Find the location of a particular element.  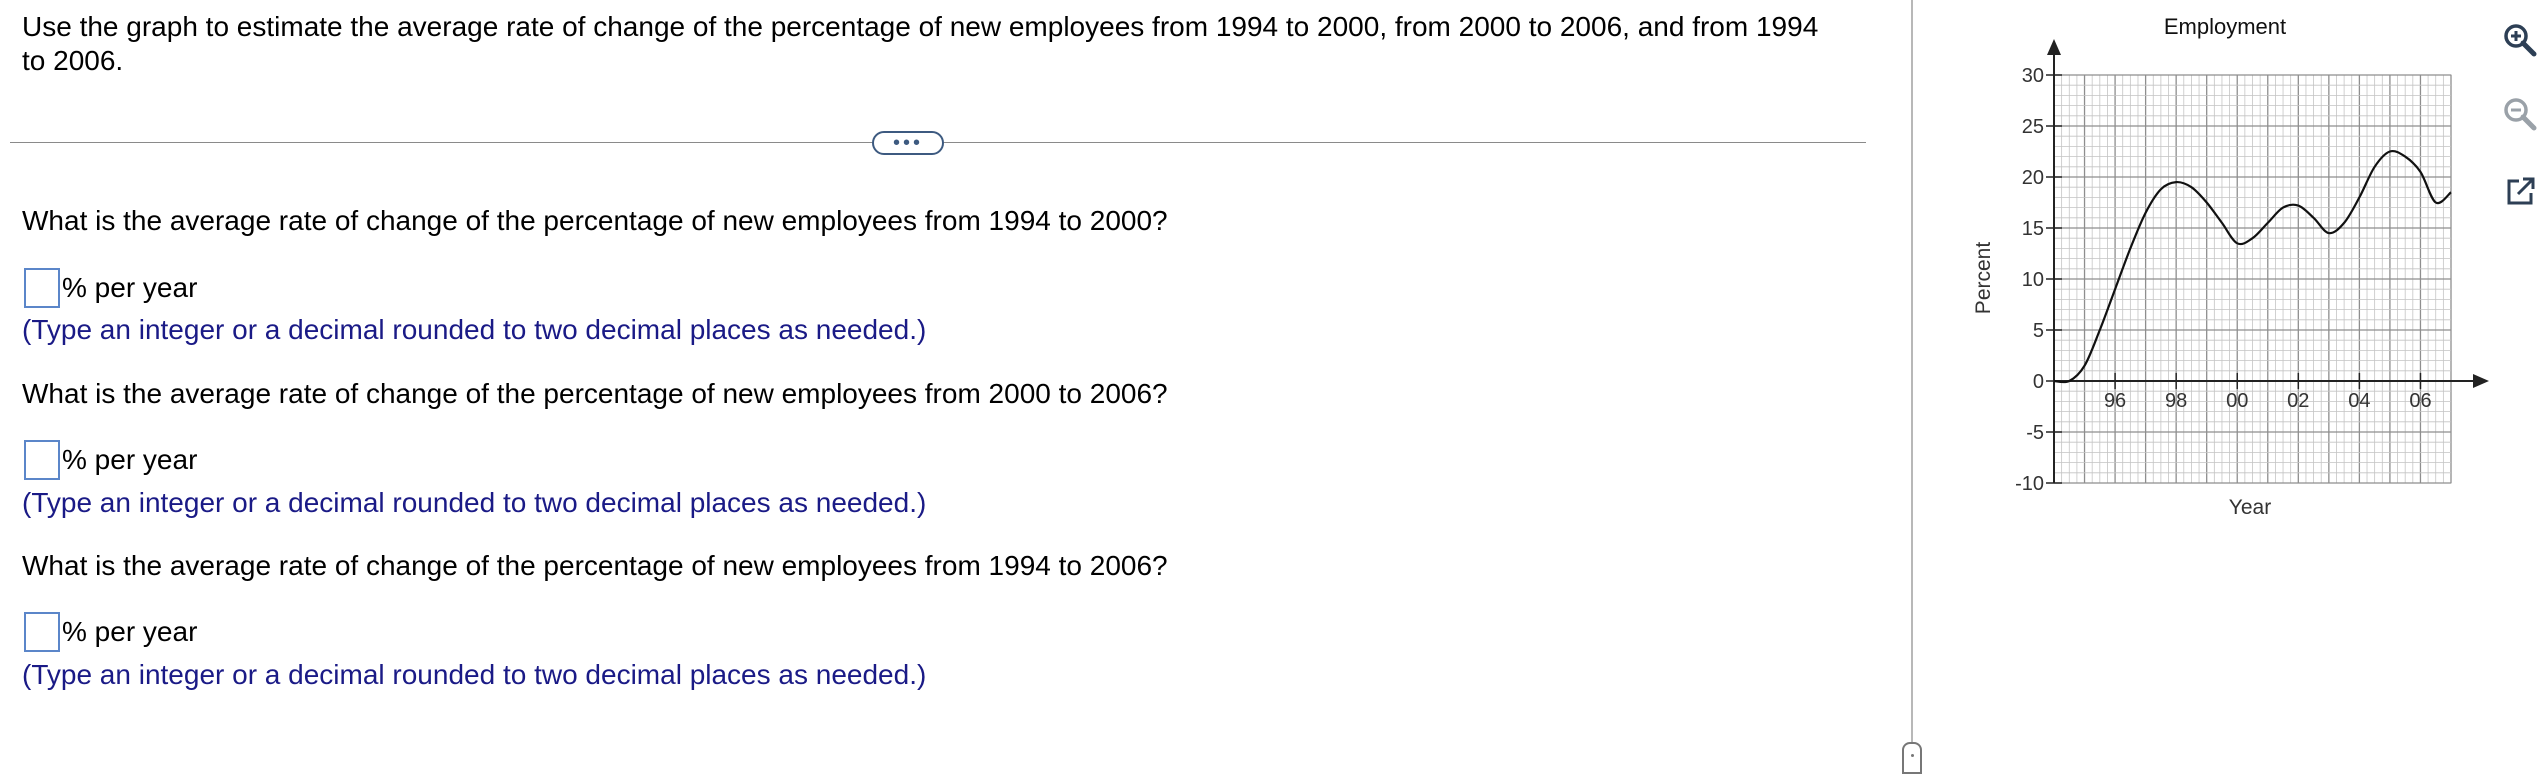

y-tick-label: 0 is located at coordinates (2038, 382).